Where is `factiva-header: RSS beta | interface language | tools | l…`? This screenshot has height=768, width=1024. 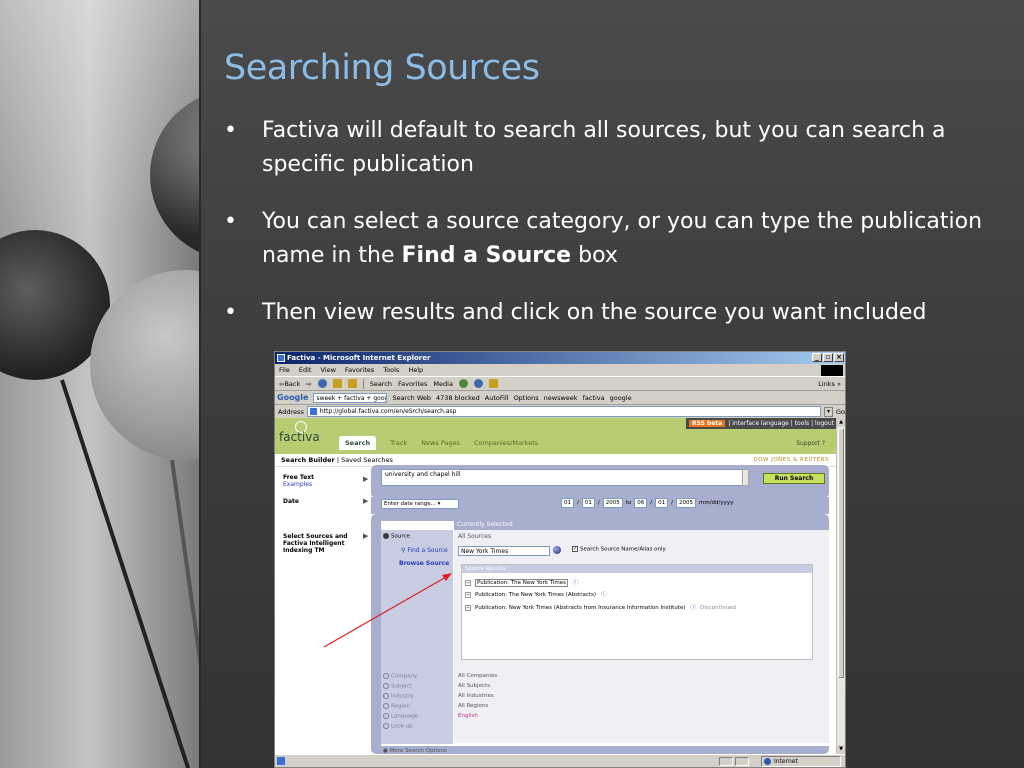
factiva-header: RSS beta | interface language | tools | l… is located at coordinates (556, 436).